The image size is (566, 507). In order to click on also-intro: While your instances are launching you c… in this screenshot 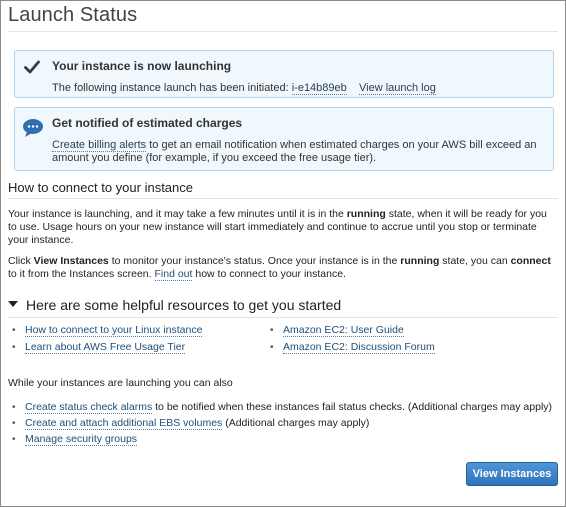, I will do `click(120, 383)`.